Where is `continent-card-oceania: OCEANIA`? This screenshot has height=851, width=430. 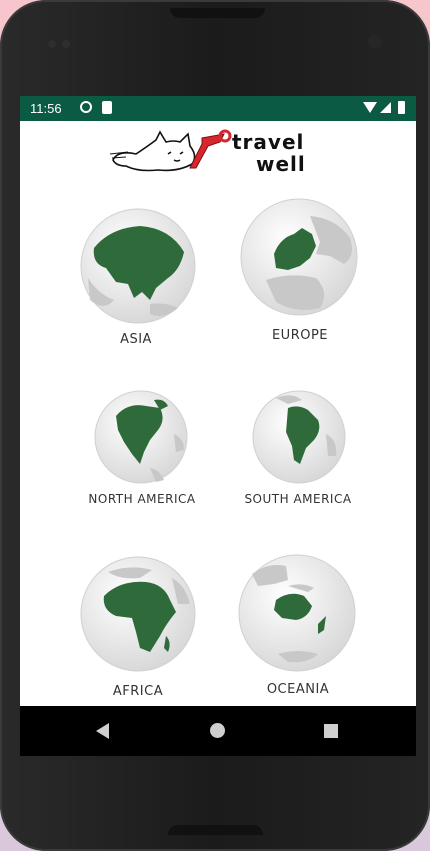
continent-card-oceania: OCEANIA is located at coordinates (301, 629).